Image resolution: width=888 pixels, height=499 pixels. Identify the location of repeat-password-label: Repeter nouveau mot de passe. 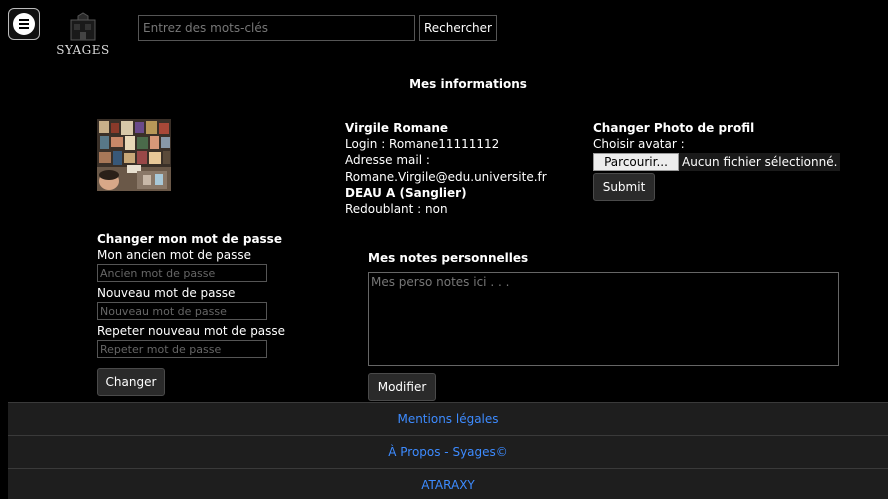
(191, 331).